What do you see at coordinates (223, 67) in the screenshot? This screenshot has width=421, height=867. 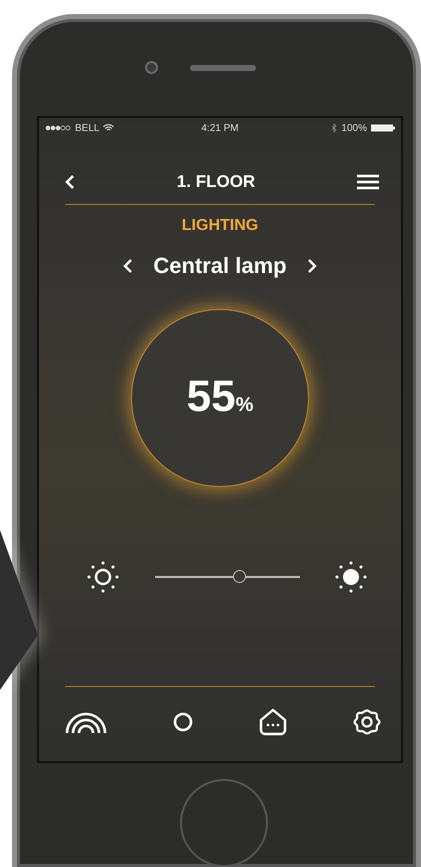 I see `speaker-grille` at bounding box center [223, 67].